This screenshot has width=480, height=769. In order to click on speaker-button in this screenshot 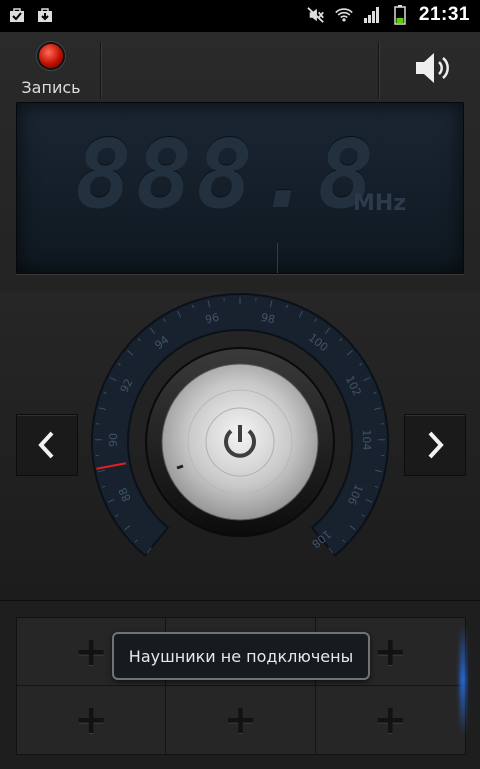, I will do `click(434, 68)`.